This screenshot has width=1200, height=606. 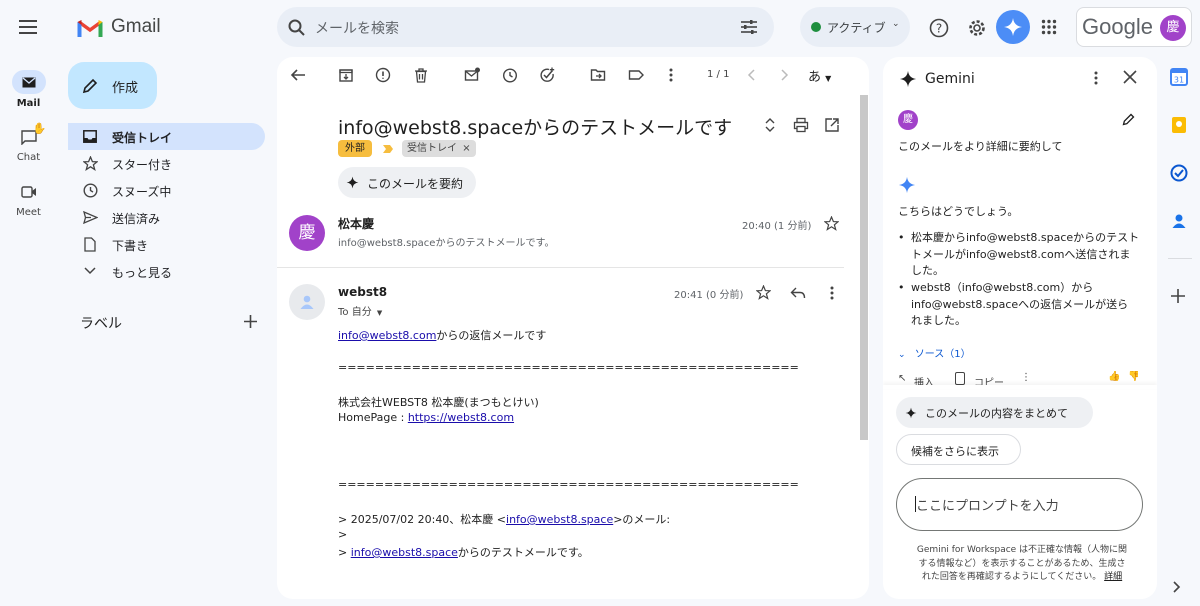 I want to click on account-switcher: Google 慶, so click(x=1134, y=27).